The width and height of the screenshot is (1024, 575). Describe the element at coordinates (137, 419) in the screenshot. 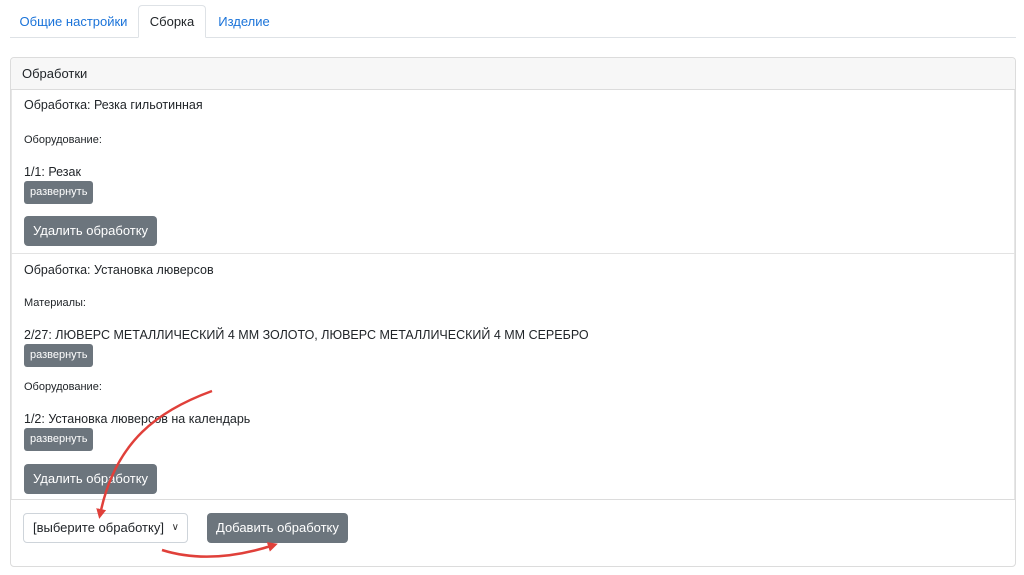

I see `equipment-value: 1/2: Установка люверсов на календарь` at that location.